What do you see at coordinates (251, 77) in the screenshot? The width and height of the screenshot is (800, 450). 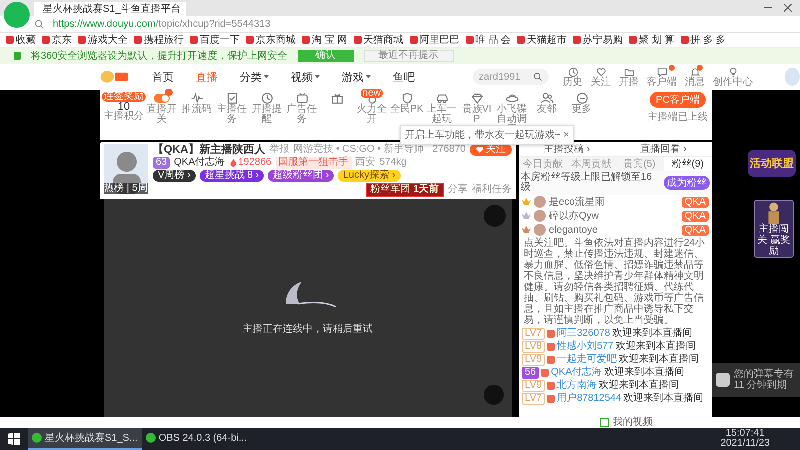 I see `nav-link: 分类` at bounding box center [251, 77].